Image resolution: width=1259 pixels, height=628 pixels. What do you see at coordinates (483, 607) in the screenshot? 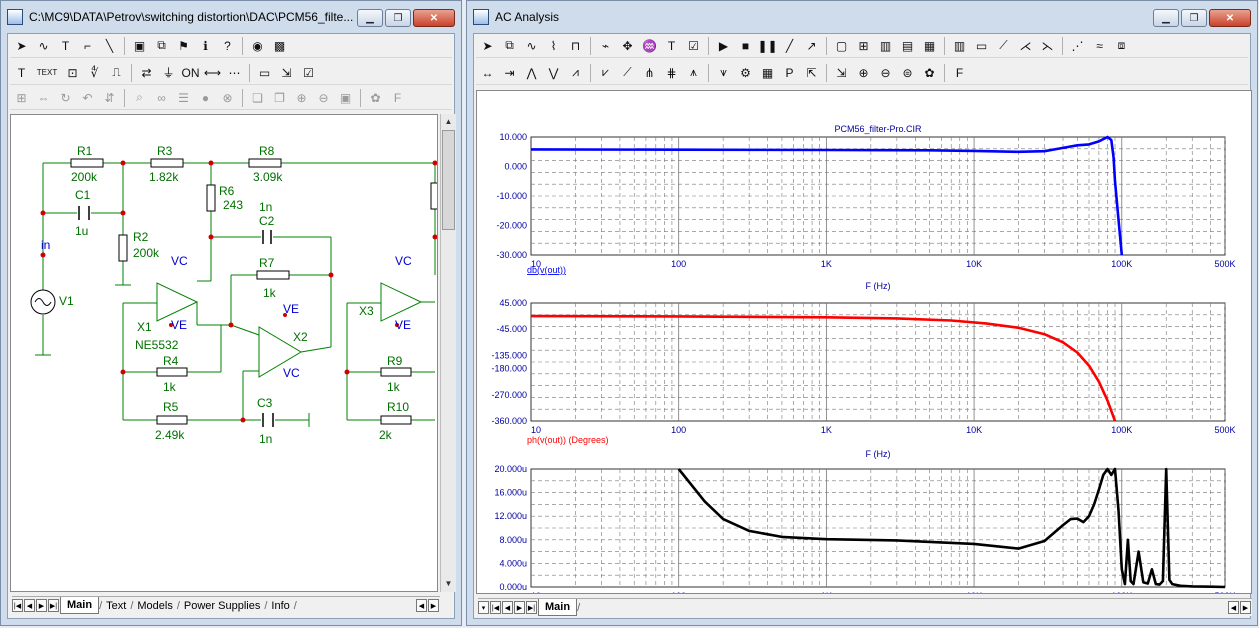
I see `first-tab-icon: ▾` at bounding box center [483, 607].